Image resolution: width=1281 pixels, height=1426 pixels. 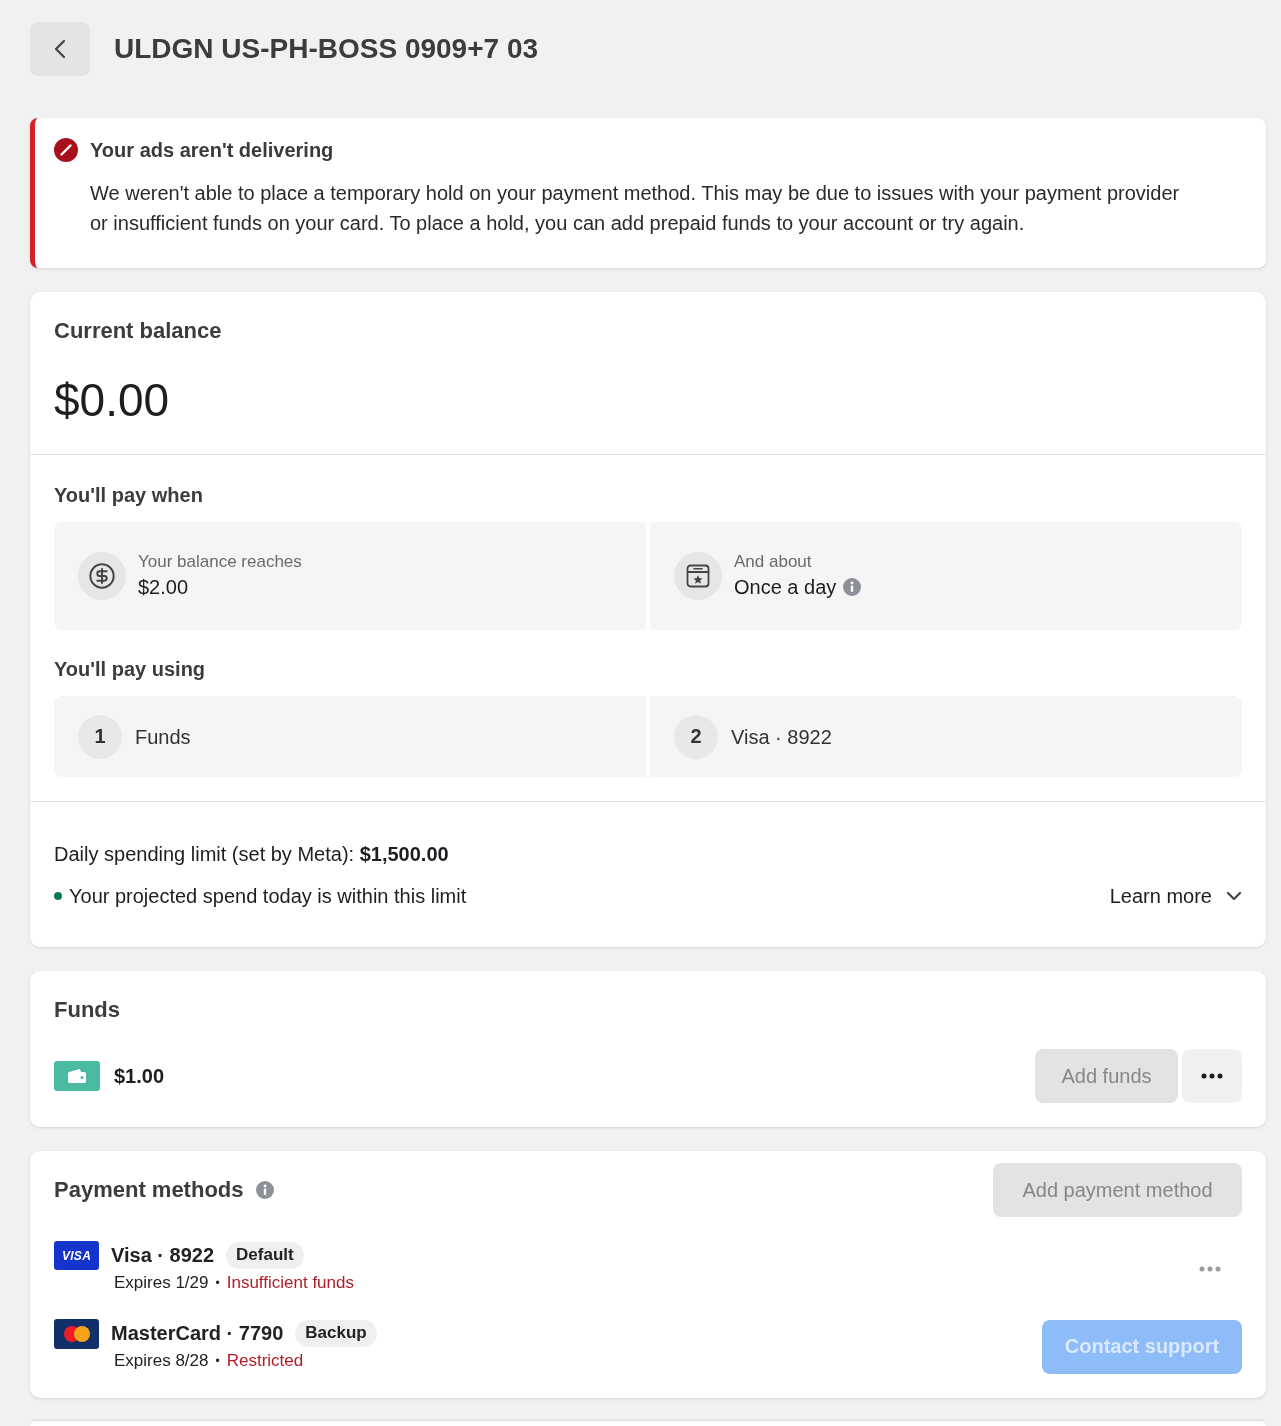 I want to click on funds-amount: $1.00, so click(x=139, y=1076).